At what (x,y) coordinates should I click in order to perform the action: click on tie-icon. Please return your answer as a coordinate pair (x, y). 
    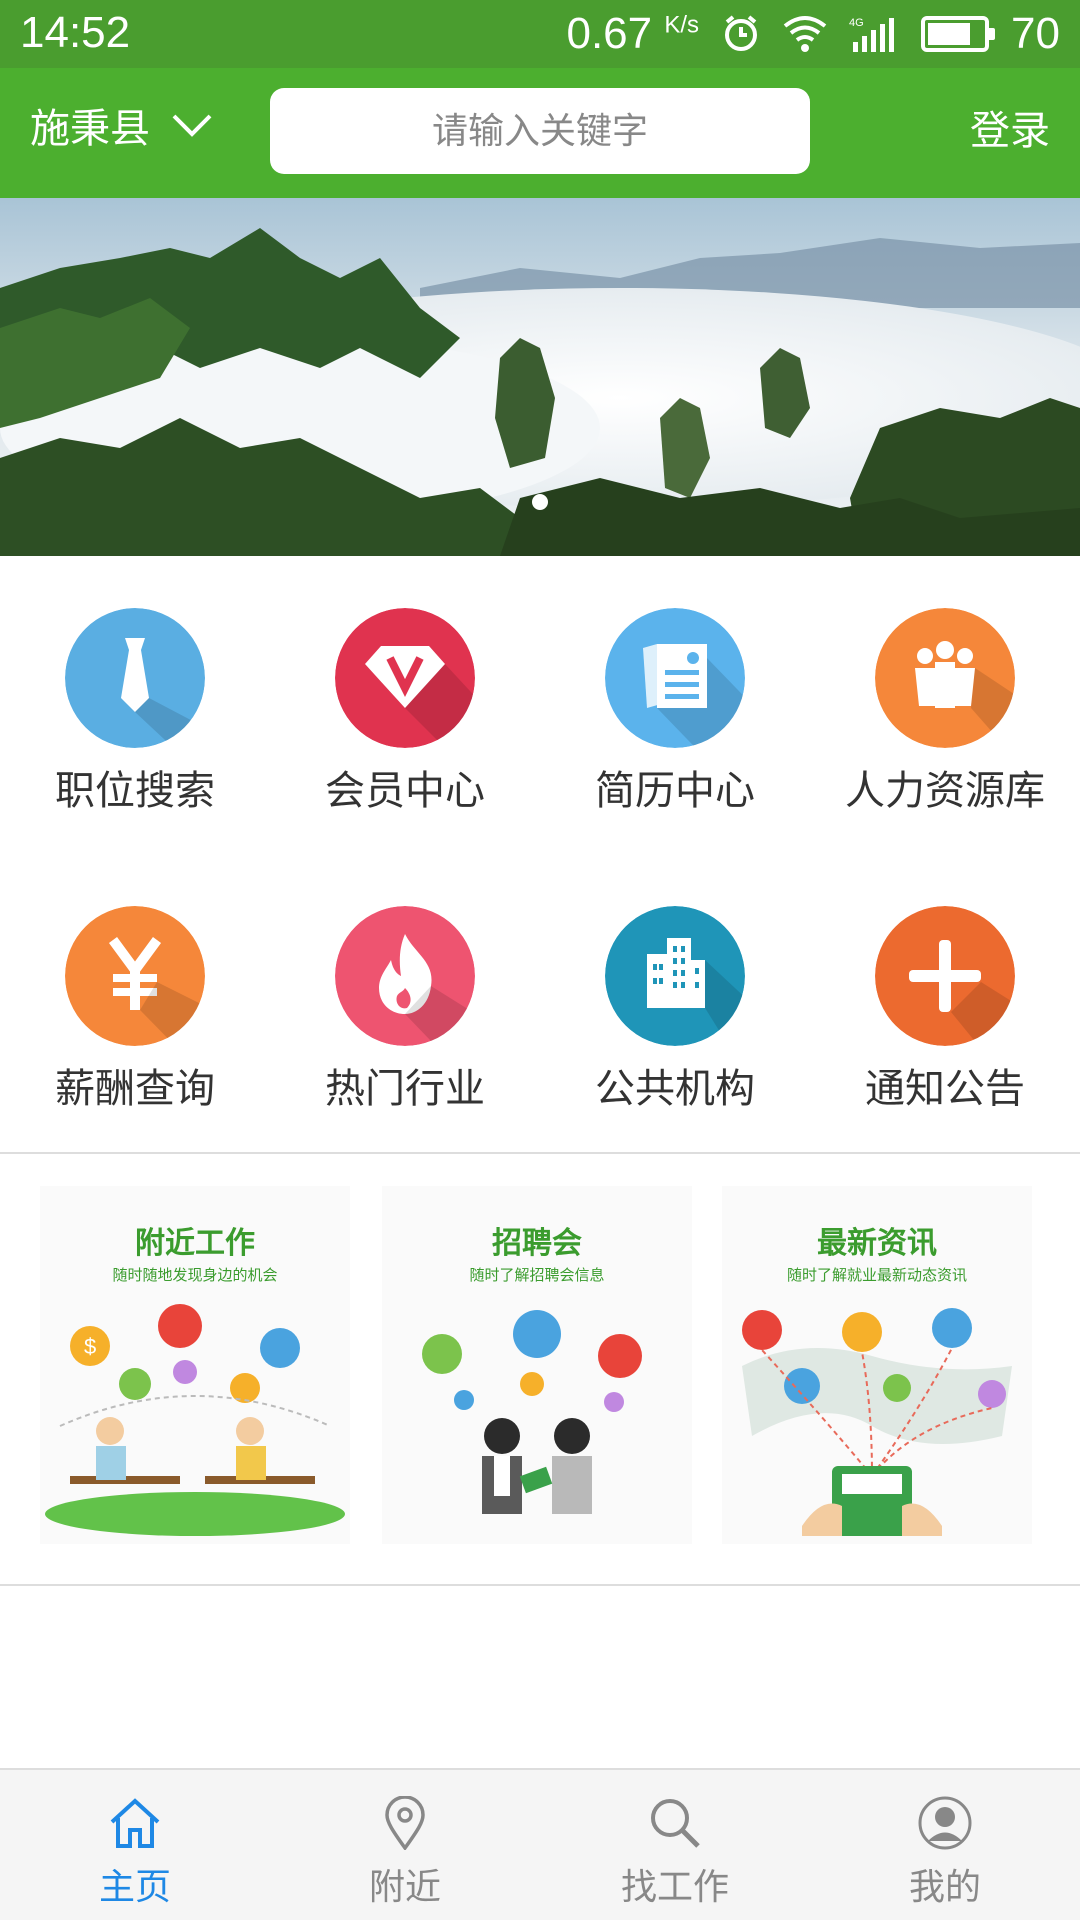
    Looking at the image, I should click on (135, 678).